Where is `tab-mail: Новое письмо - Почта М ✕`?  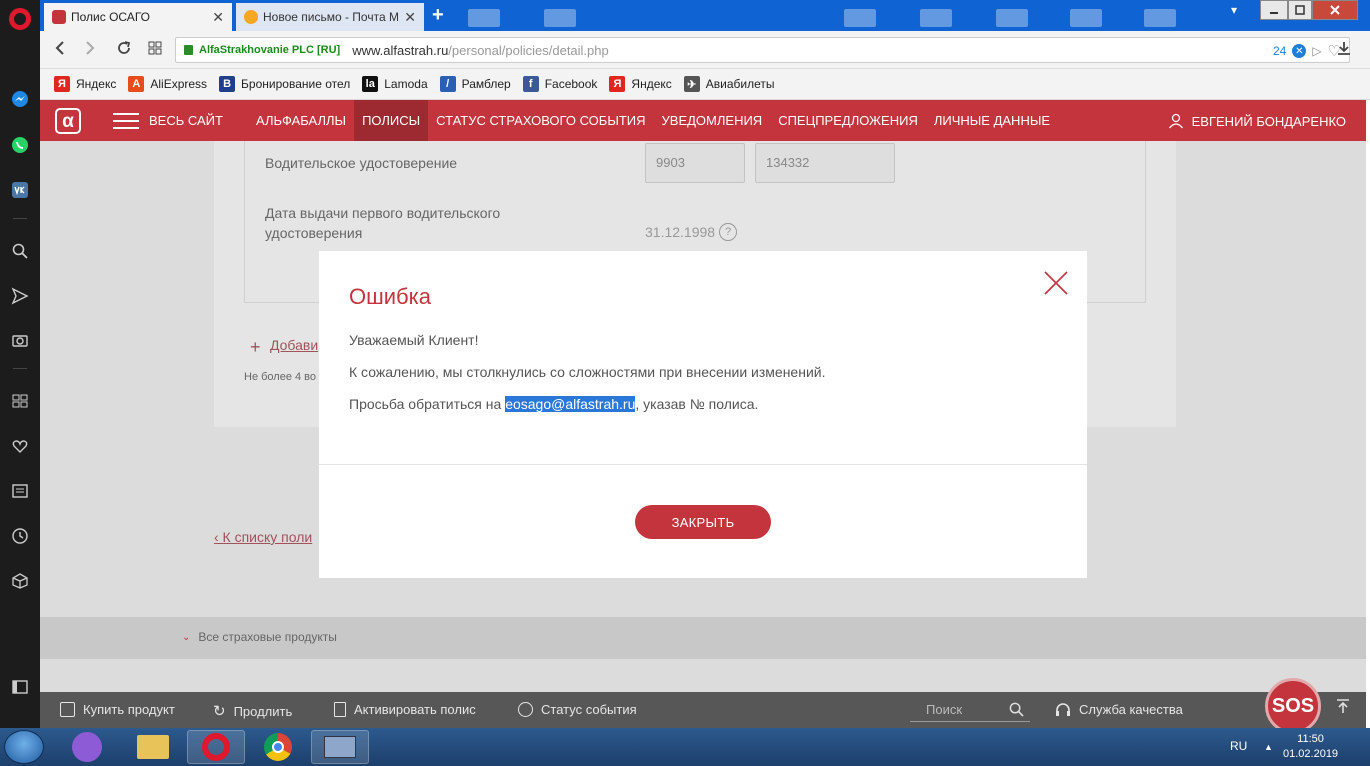 tab-mail: Новое письмо - Почта М ✕ is located at coordinates (330, 17).